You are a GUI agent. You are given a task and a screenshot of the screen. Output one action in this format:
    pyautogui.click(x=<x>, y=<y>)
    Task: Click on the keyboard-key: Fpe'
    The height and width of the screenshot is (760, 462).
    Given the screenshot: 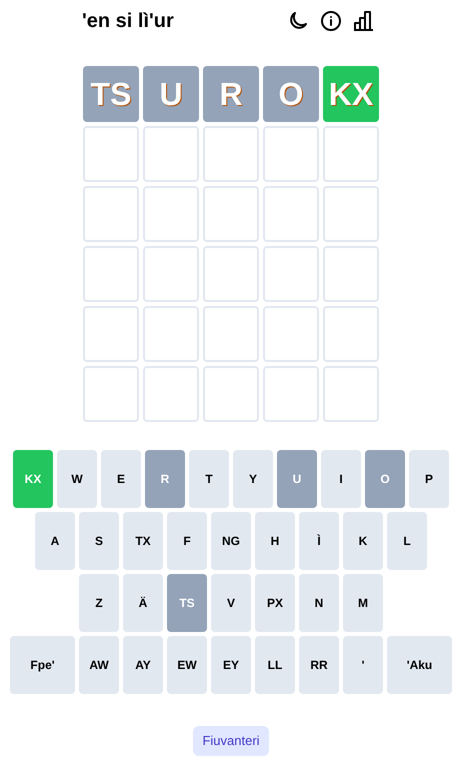 What is the action you would take?
    pyautogui.click(x=42, y=665)
    